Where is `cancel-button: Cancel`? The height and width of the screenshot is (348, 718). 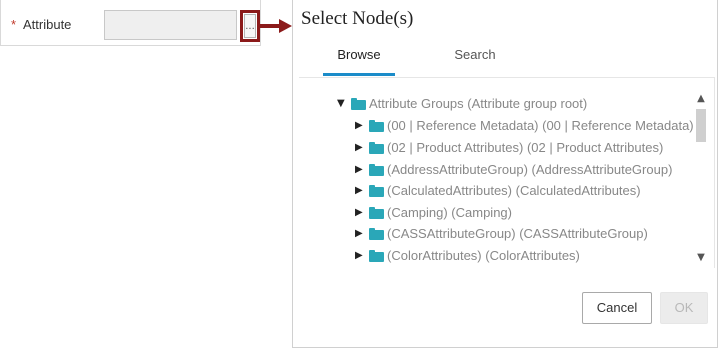 cancel-button: Cancel is located at coordinates (617, 308).